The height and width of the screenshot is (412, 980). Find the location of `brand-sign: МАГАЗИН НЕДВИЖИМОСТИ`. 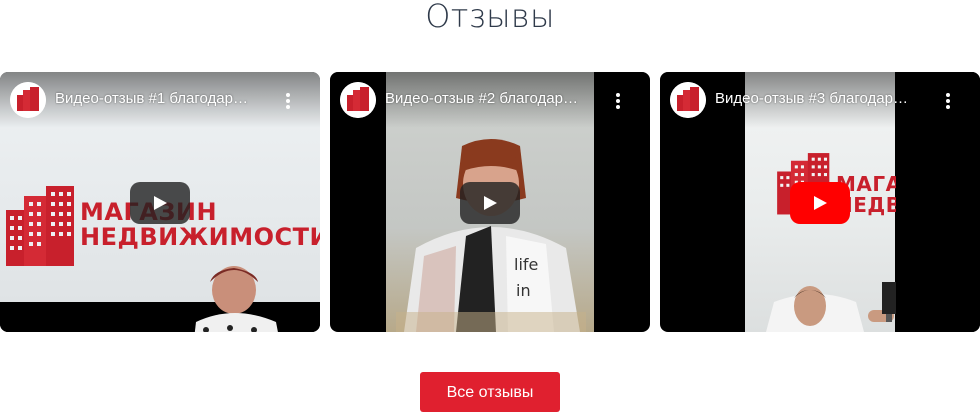

brand-sign: МАГАЗИН НЕДВИЖИМОСТИ is located at coordinates (200, 225).